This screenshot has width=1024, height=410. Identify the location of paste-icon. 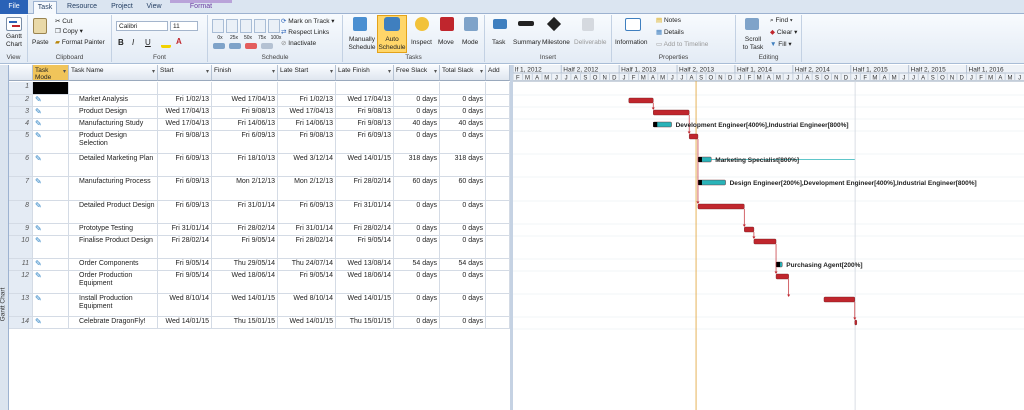
(40, 26).